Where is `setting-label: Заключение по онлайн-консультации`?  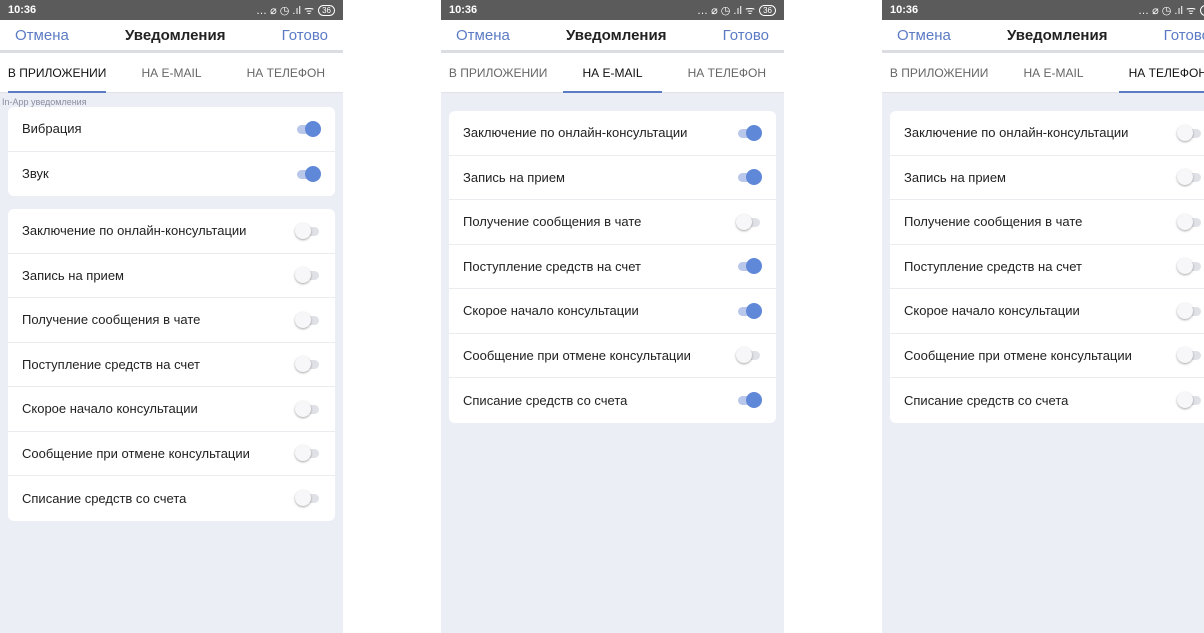 setting-label: Заключение по онлайн-консультации is located at coordinates (1016, 133).